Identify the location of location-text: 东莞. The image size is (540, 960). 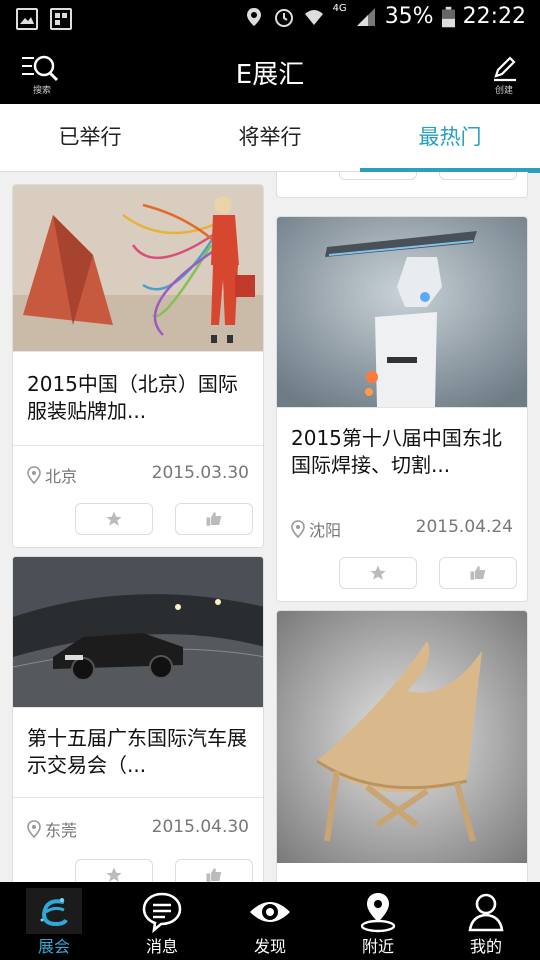
(61, 830).